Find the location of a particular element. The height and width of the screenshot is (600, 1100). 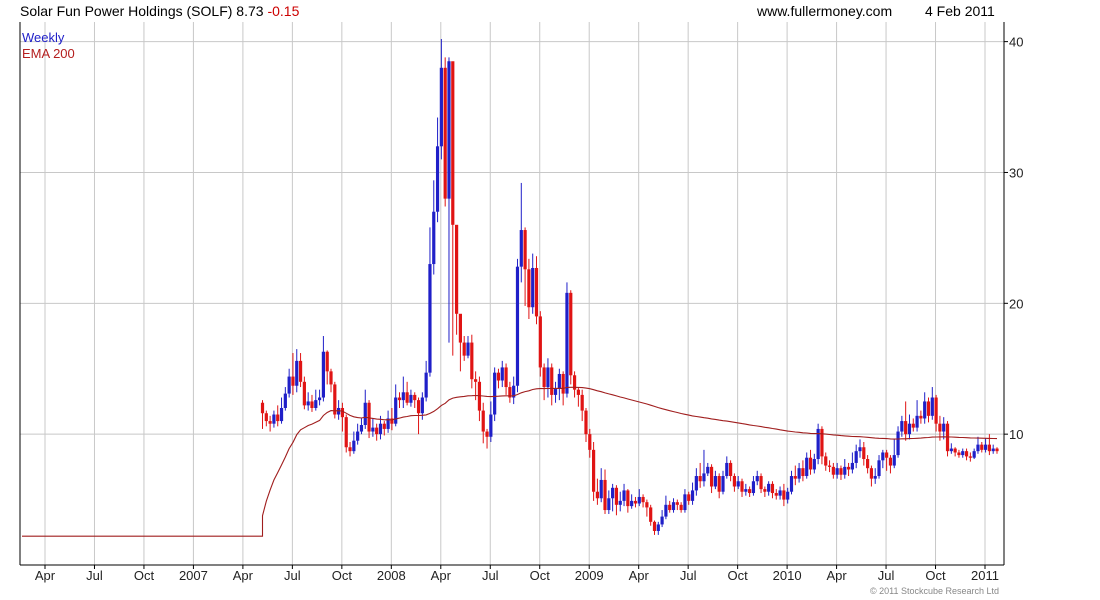

y-tick-label-10: 10 is located at coordinates (1016, 434).